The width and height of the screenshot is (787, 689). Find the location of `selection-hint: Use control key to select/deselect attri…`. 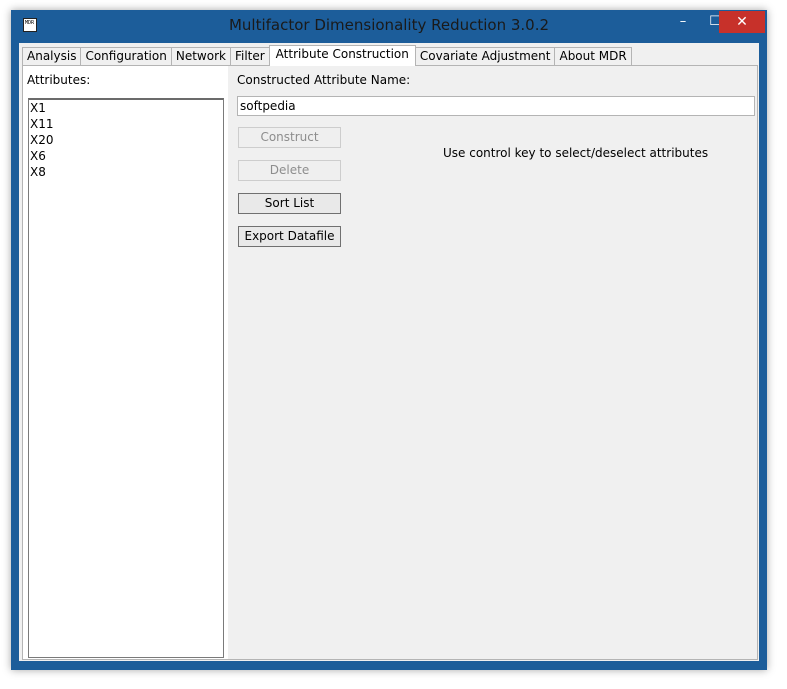

selection-hint: Use control key to select/deselect attri… is located at coordinates (576, 153).